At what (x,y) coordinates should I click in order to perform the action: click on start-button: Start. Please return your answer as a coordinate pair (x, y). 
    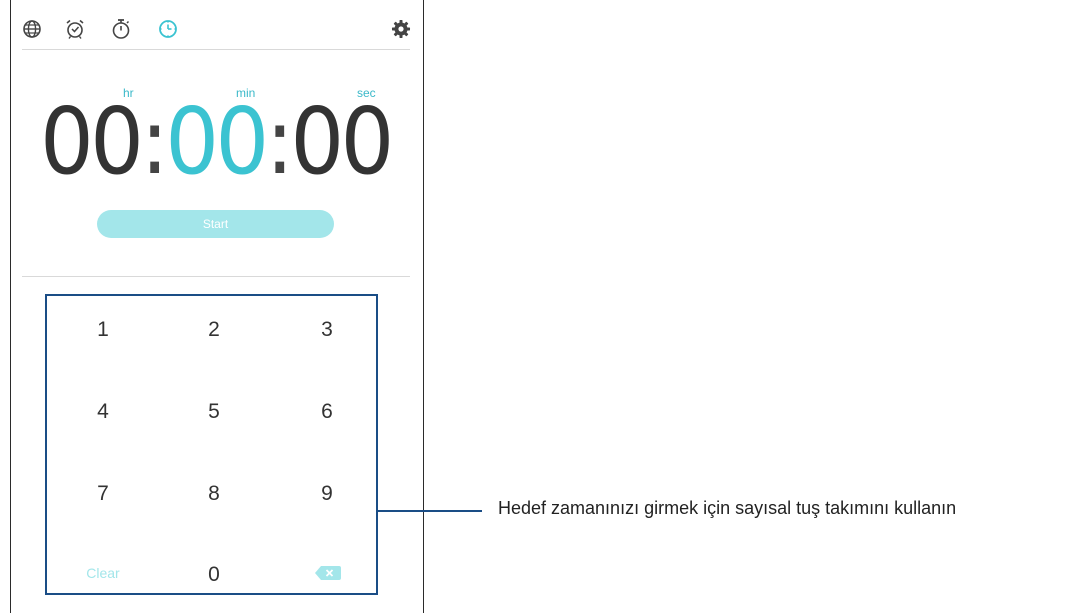
    Looking at the image, I should click on (215, 224).